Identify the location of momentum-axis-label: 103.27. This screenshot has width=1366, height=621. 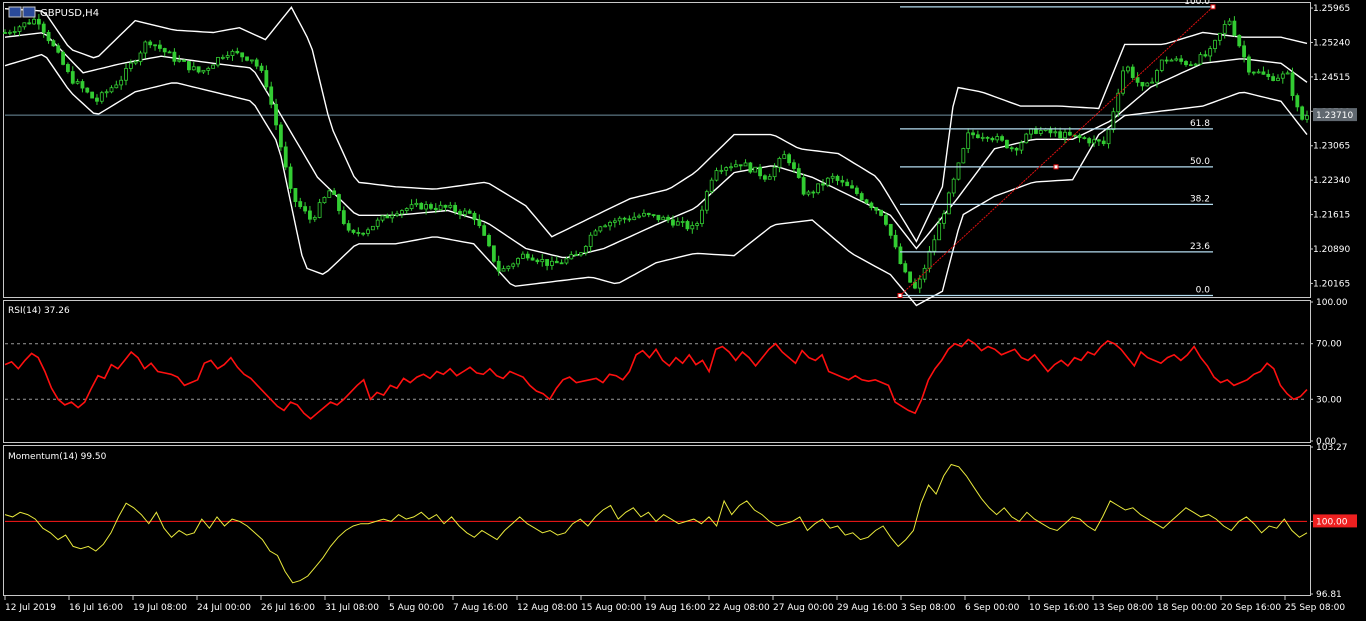
(1332, 448).